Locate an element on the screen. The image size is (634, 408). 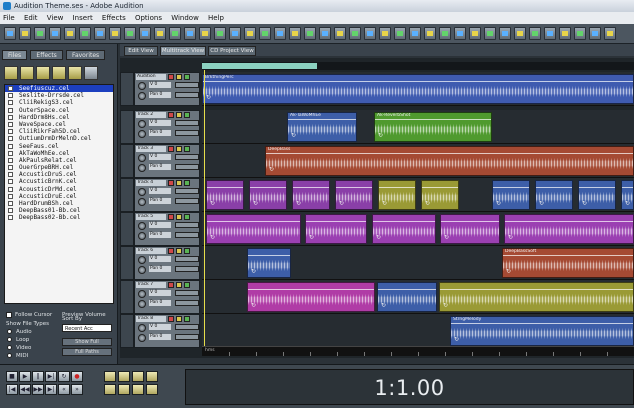
spectral-icon is located at coordinates (250, 33).